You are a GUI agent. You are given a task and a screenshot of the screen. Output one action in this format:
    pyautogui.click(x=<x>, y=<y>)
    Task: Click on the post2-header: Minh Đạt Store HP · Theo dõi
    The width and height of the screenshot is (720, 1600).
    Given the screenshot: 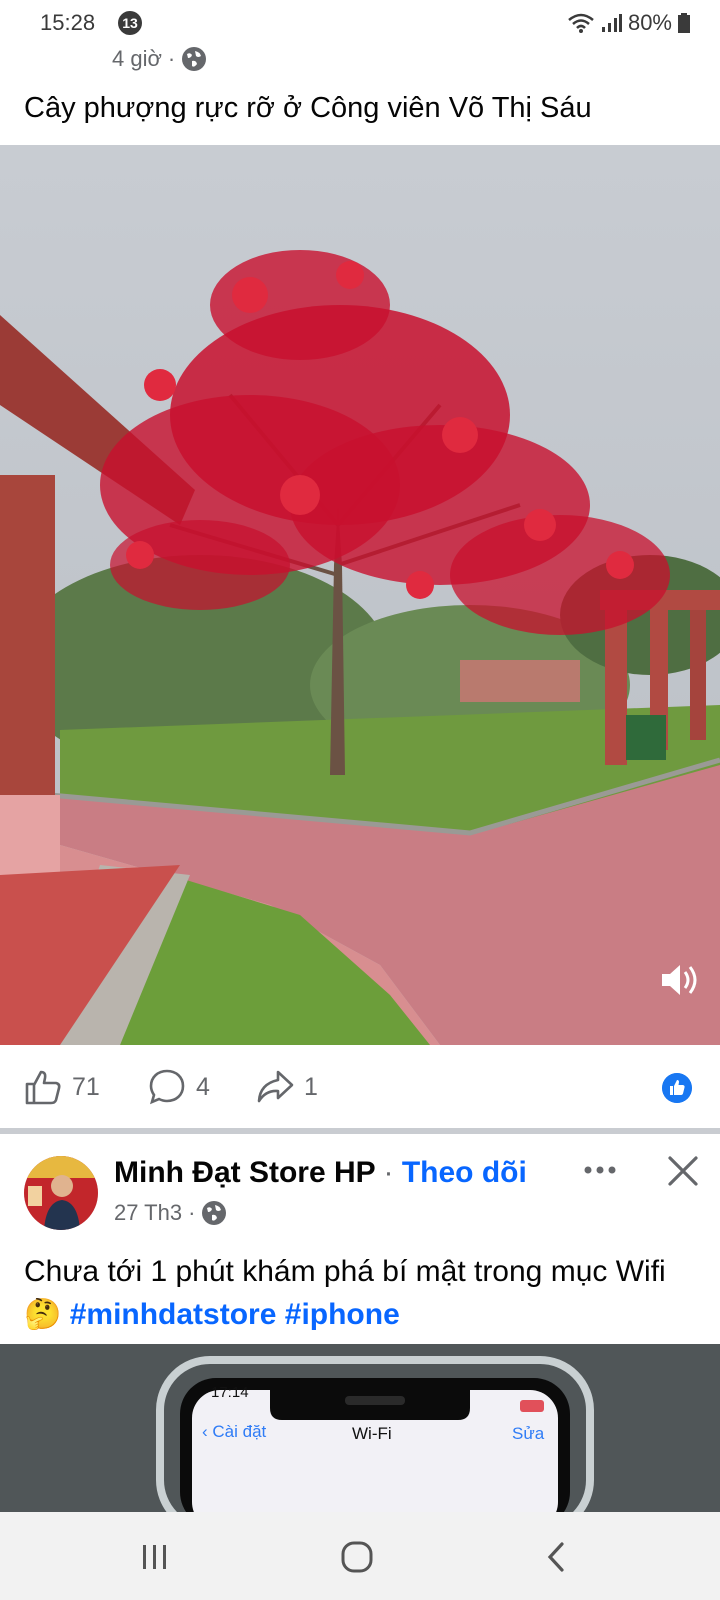 What is the action you would take?
    pyautogui.click(x=320, y=1173)
    